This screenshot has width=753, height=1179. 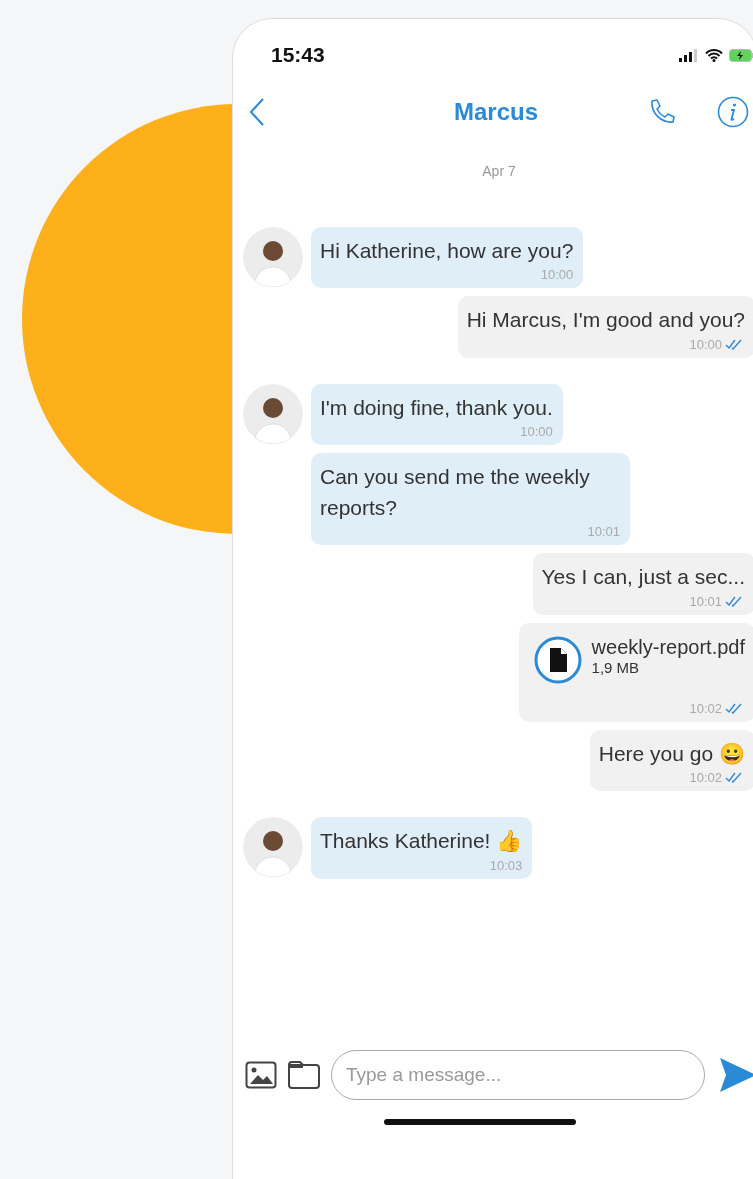 I want to click on wifi-icon, so click(x=714, y=55).